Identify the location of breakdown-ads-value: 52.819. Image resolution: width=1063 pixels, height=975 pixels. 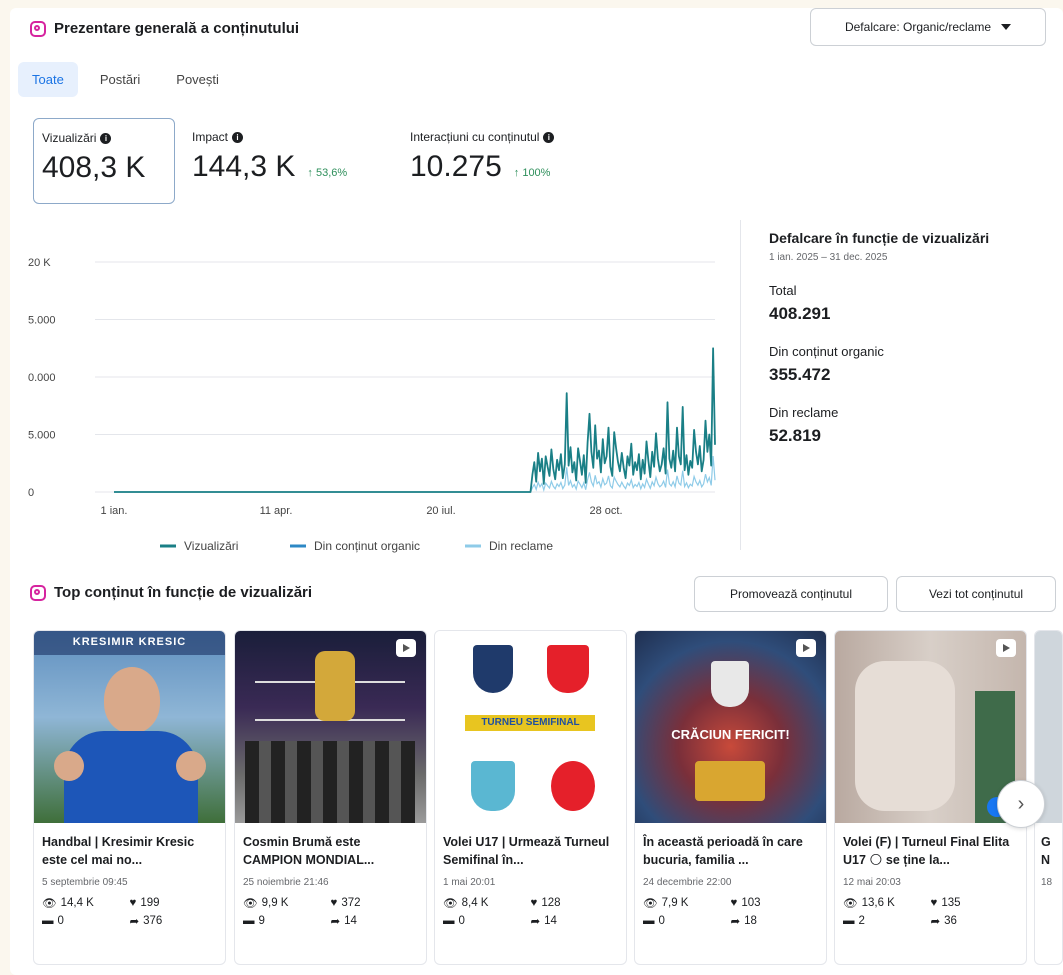
(795, 435).